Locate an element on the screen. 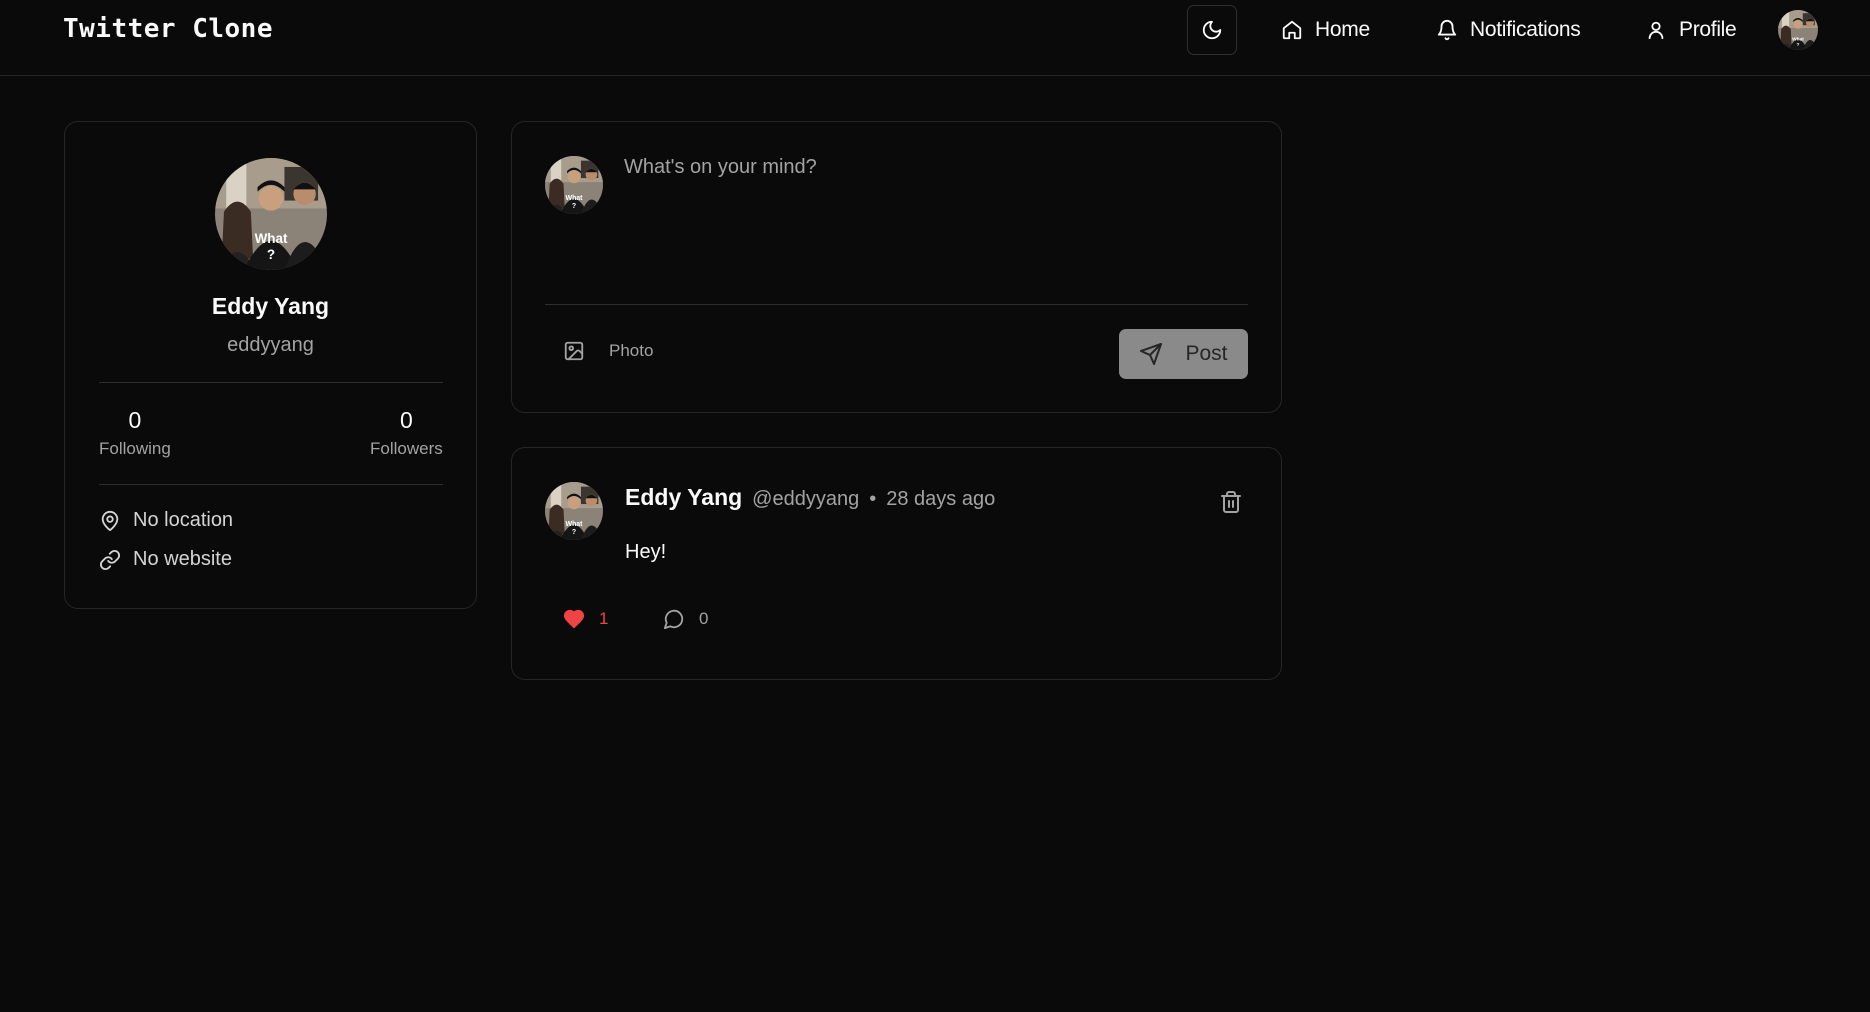 The image size is (1870, 1012). theme-toggle-button is located at coordinates (1212, 30).